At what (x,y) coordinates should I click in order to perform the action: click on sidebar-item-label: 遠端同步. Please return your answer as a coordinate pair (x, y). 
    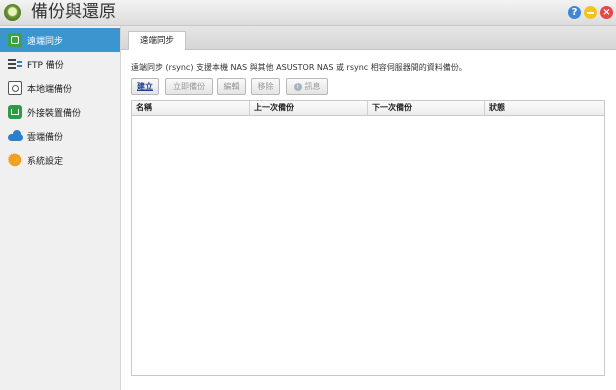
    Looking at the image, I should click on (45, 42).